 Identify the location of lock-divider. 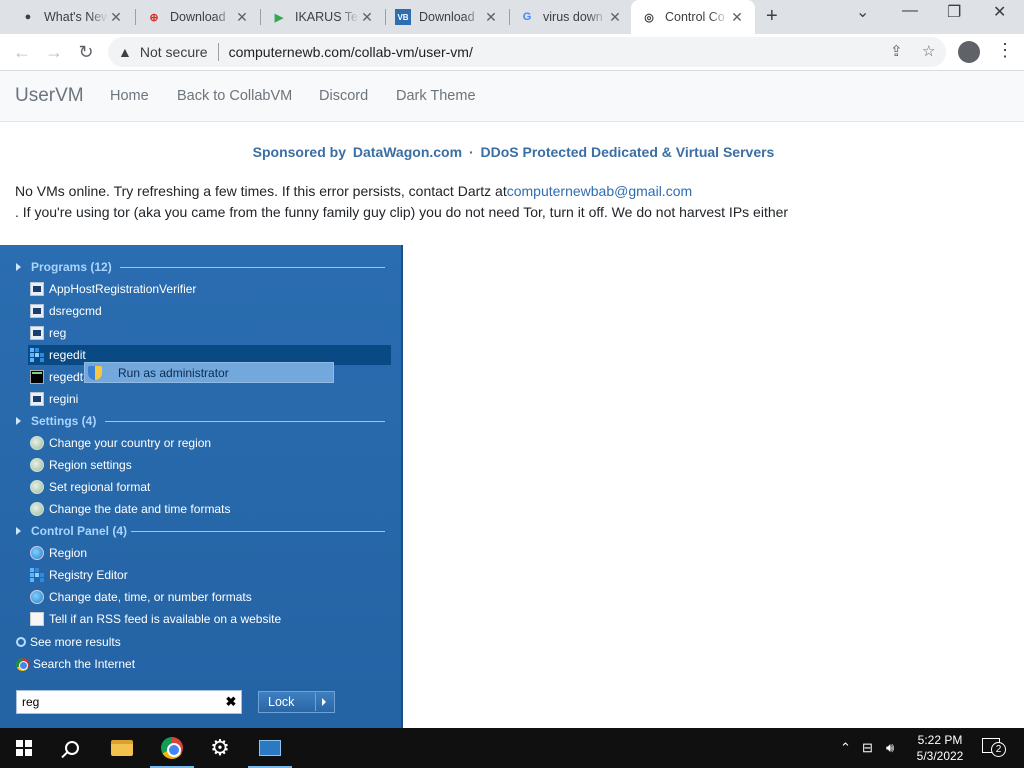
(315, 702).